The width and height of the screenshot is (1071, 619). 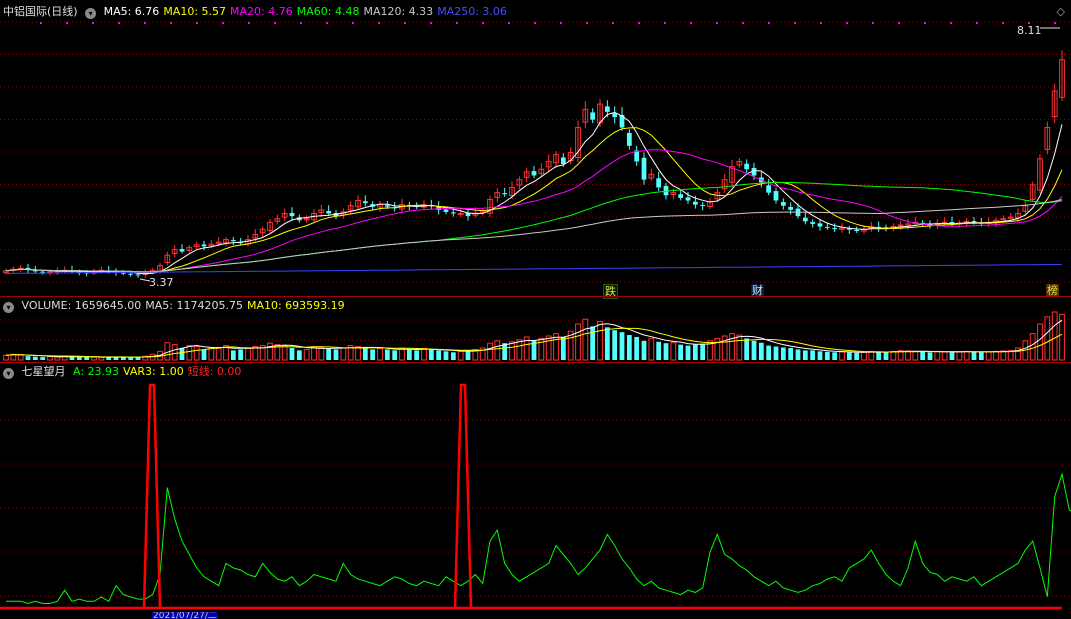 I want to click on volume-menu-icon: ▾, so click(x=8, y=307).